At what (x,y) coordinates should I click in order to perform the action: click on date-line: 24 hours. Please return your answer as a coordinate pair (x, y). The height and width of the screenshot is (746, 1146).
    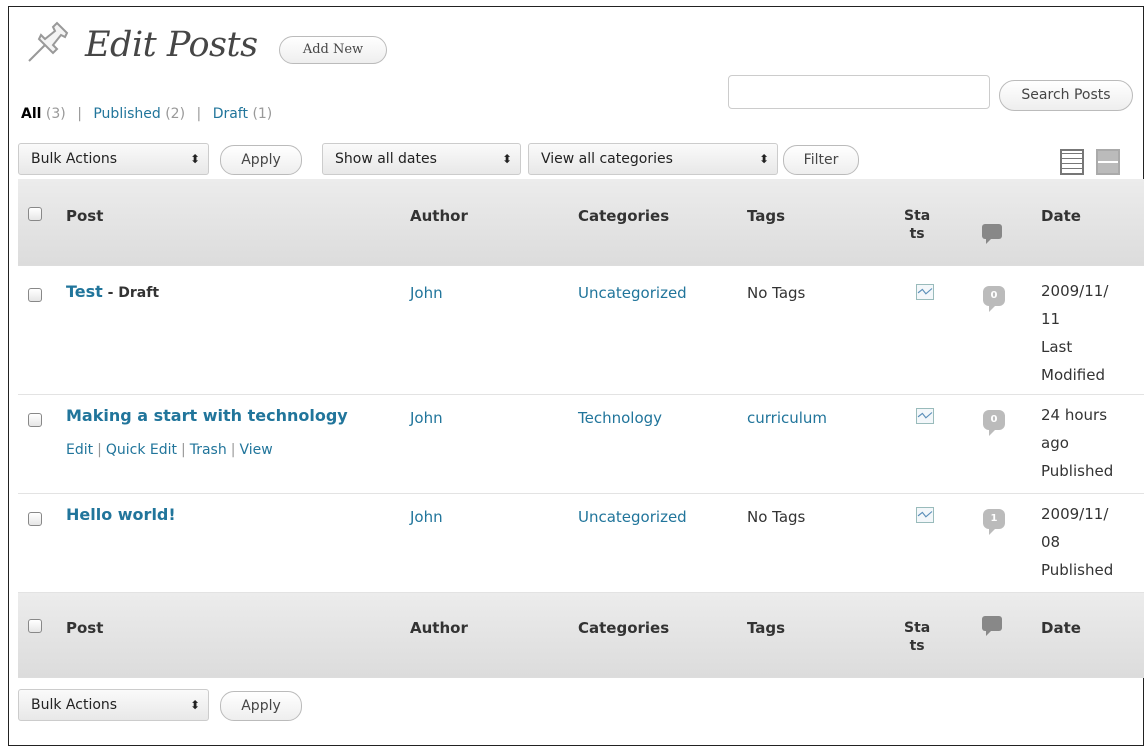
    Looking at the image, I should click on (1074, 415).